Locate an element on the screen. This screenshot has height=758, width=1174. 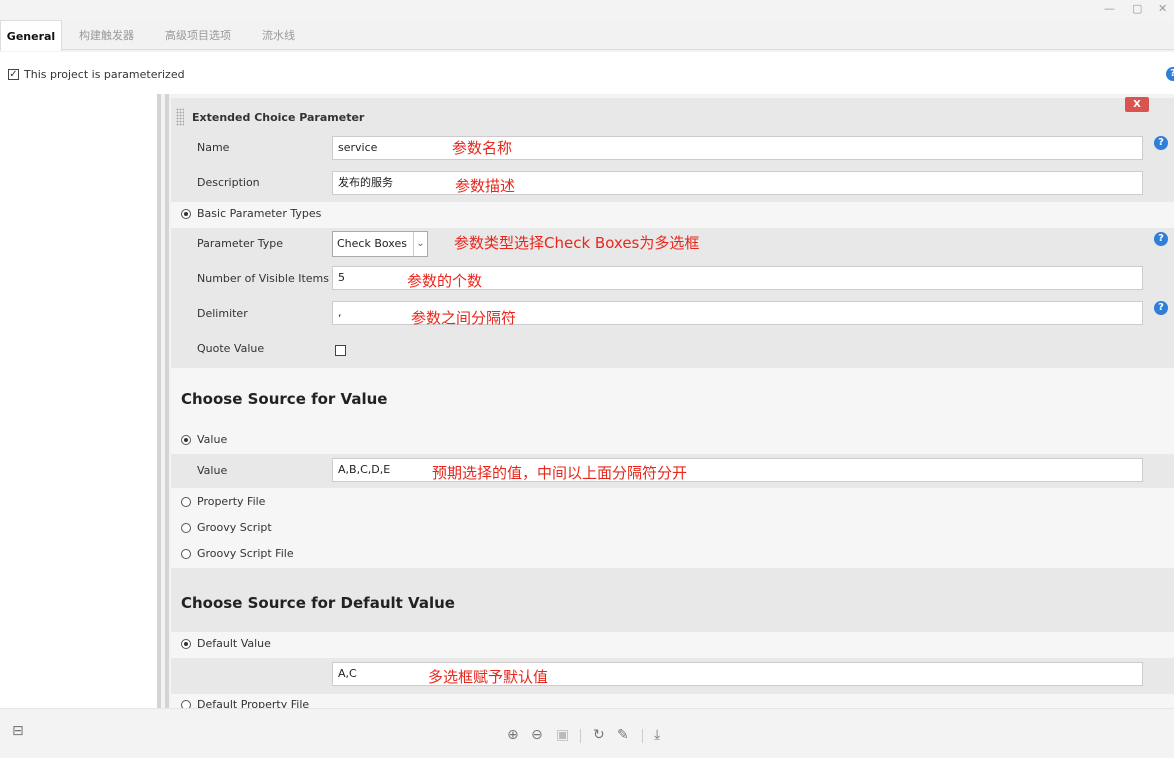
quote-value-checkbox is located at coordinates (340, 350).